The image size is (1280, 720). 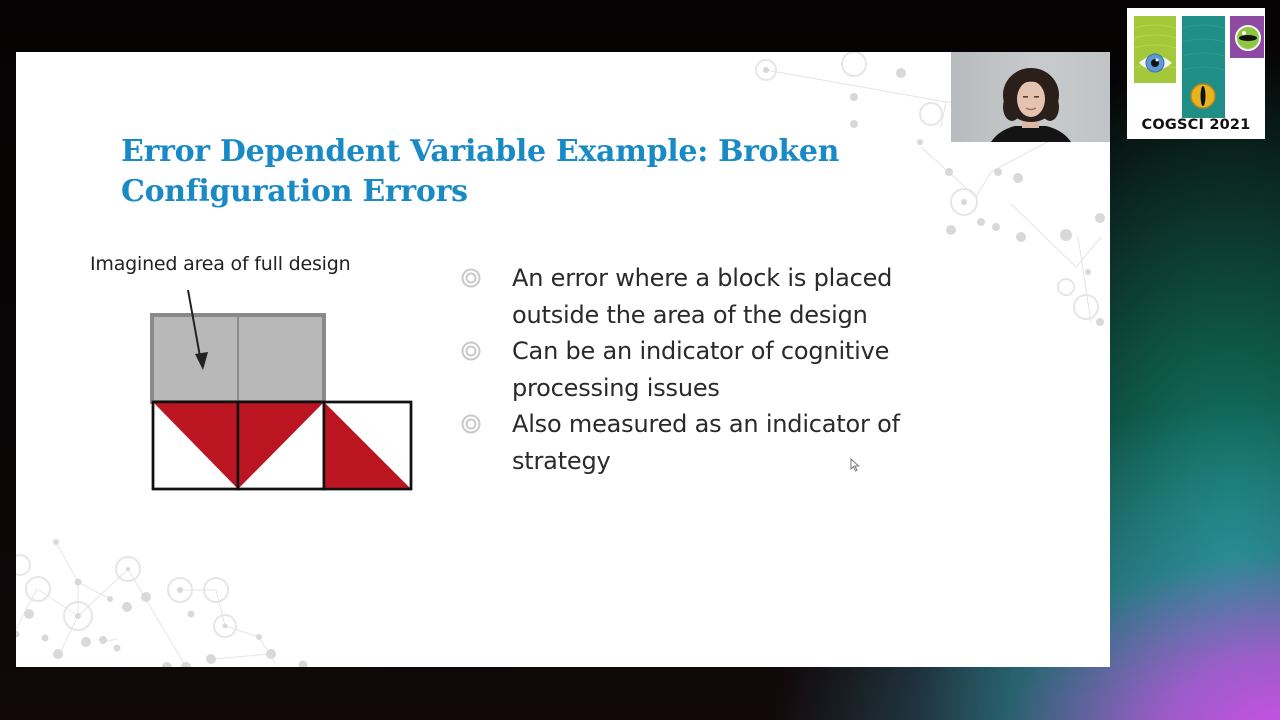 What do you see at coordinates (1248, 38) in the screenshot?
I see `green-eye-icon` at bounding box center [1248, 38].